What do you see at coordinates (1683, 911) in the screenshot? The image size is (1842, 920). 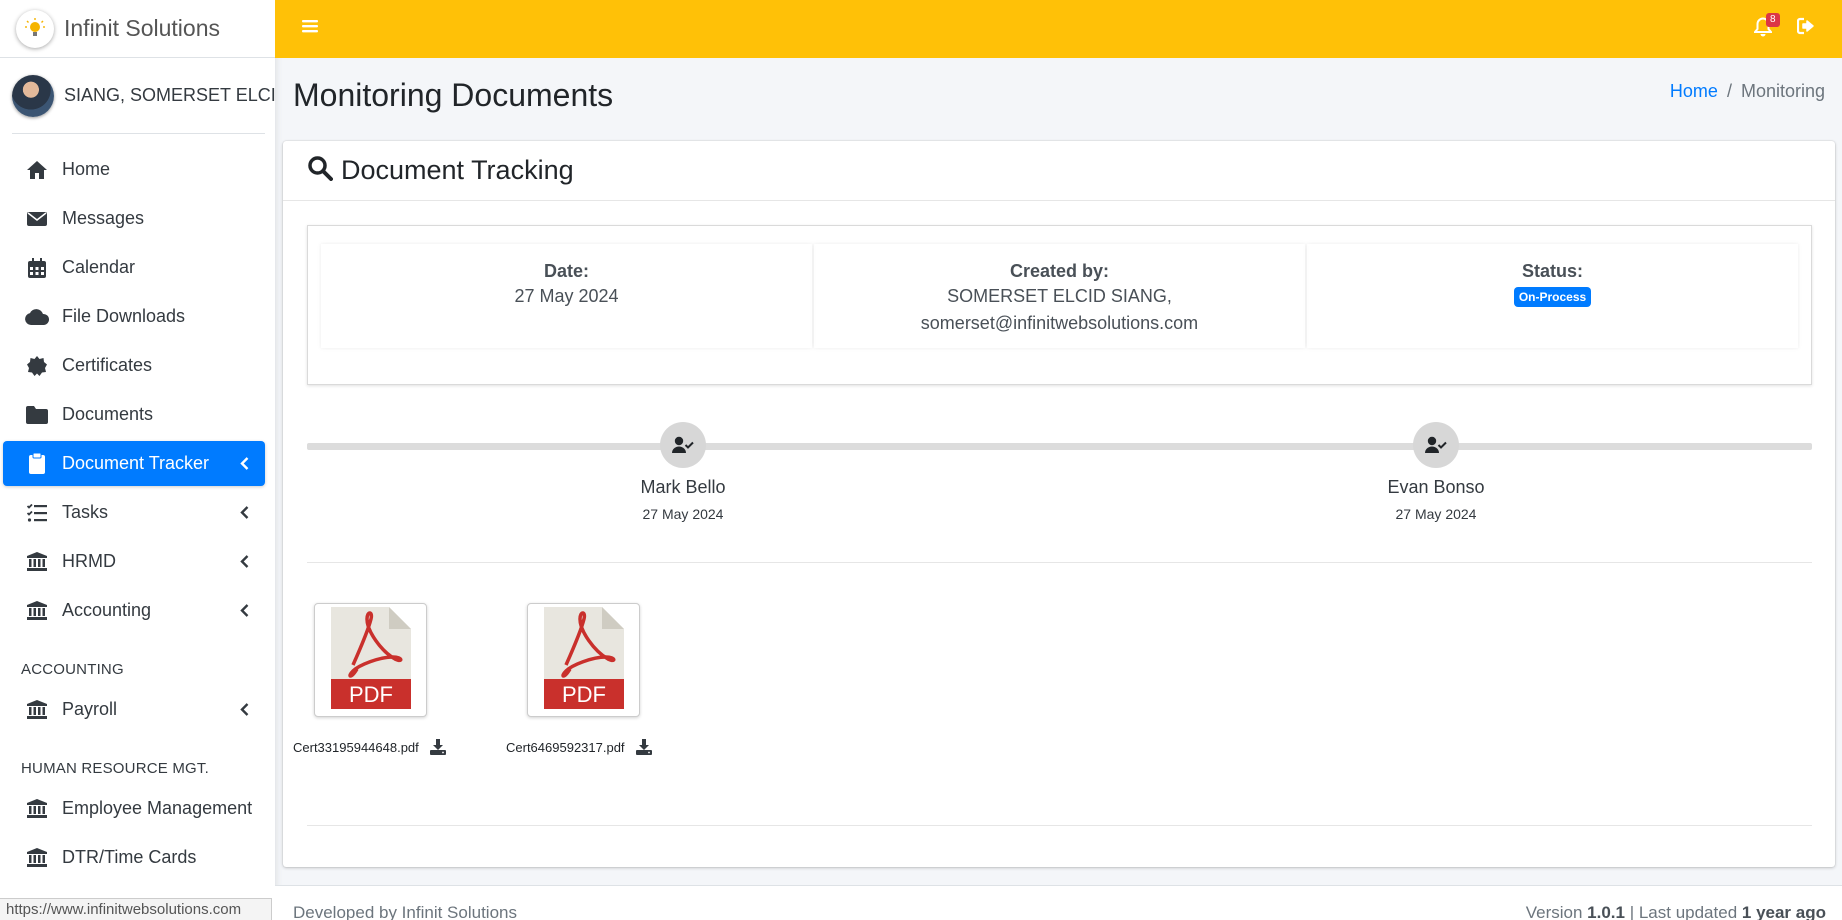 I see `updated-label: | Last updated` at bounding box center [1683, 911].